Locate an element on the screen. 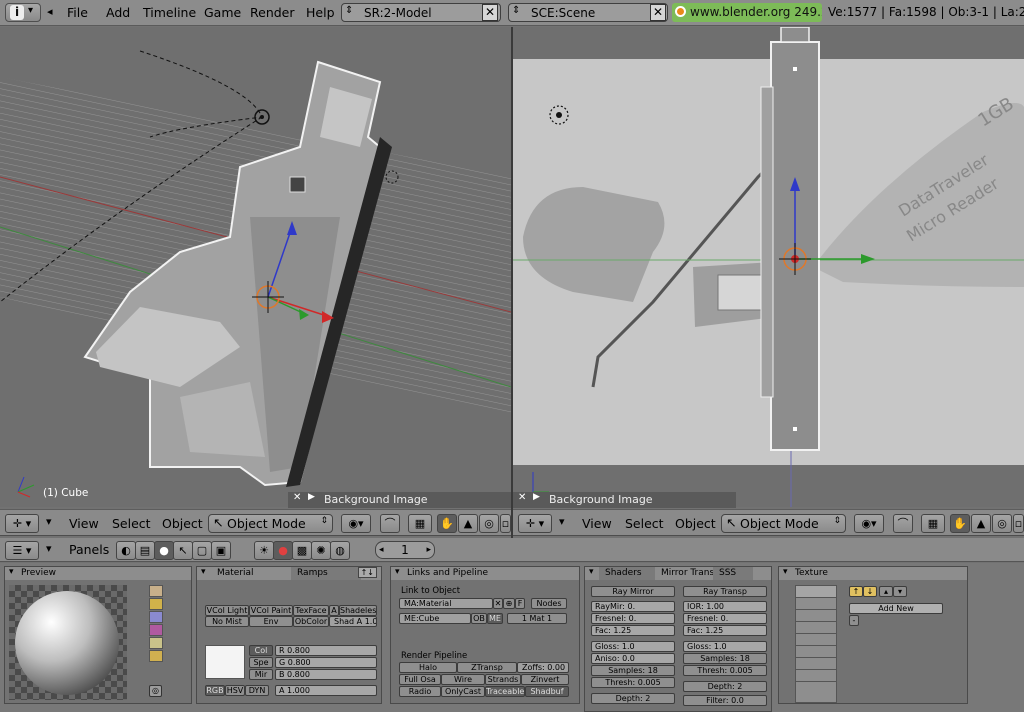 The width and height of the screenshot is (1024, 712). paste-texture-icon: ↓ is located at coordinates (870, 591).